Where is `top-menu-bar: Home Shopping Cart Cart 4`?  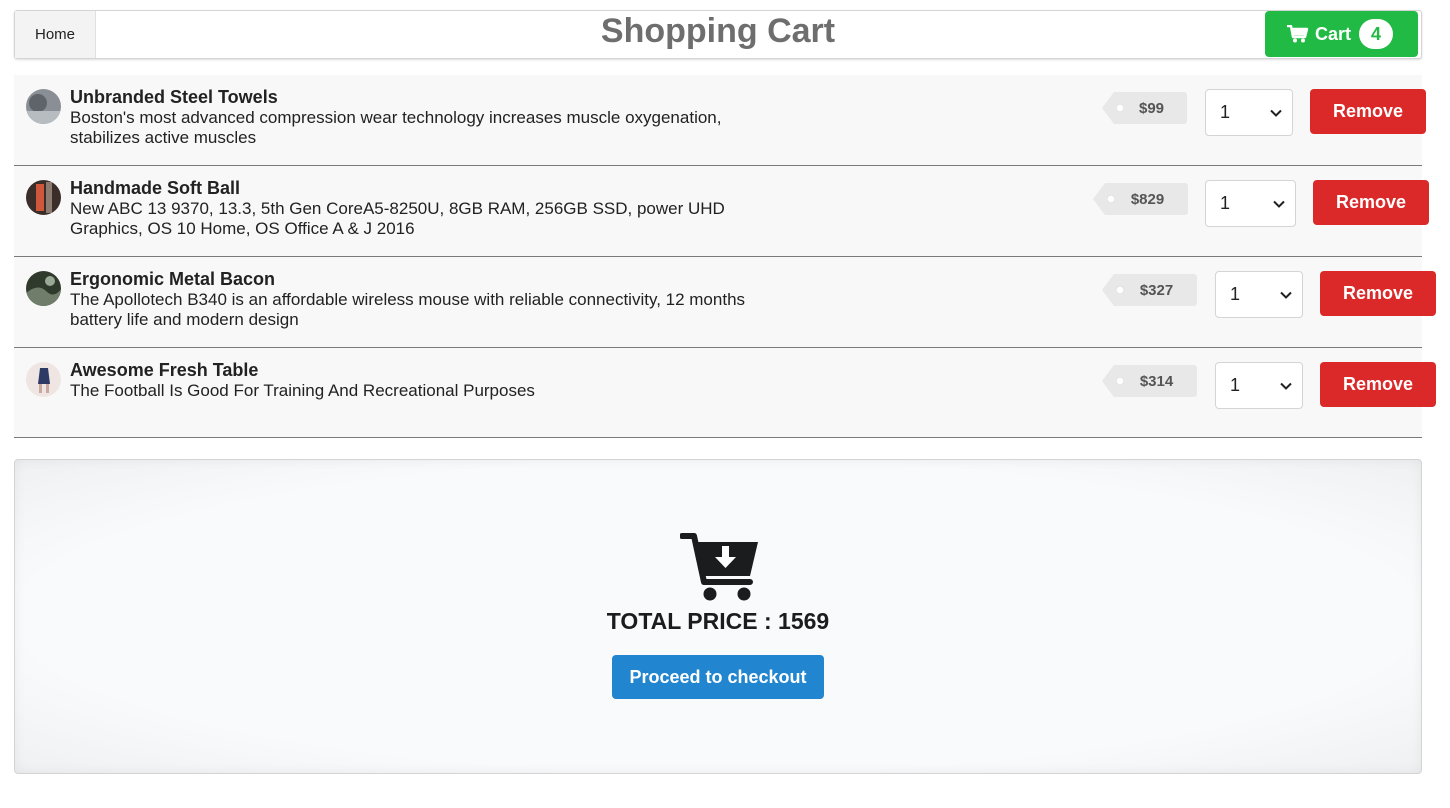
top-menu-bar: Home Shopping Cart Cart 4 is located at coordinates (718, 34).